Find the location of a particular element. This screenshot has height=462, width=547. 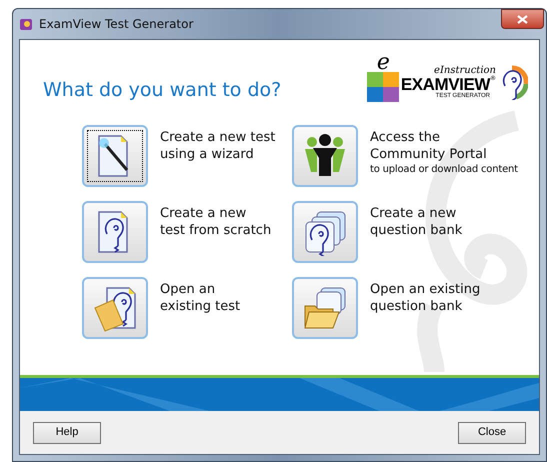

app-icon is located at coordinates (26, 24).